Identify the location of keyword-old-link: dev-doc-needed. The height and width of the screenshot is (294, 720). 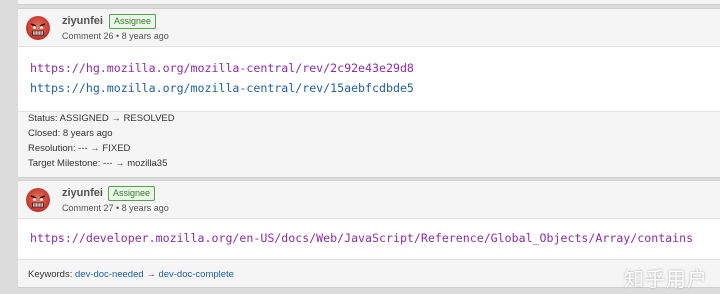
(109, 274).